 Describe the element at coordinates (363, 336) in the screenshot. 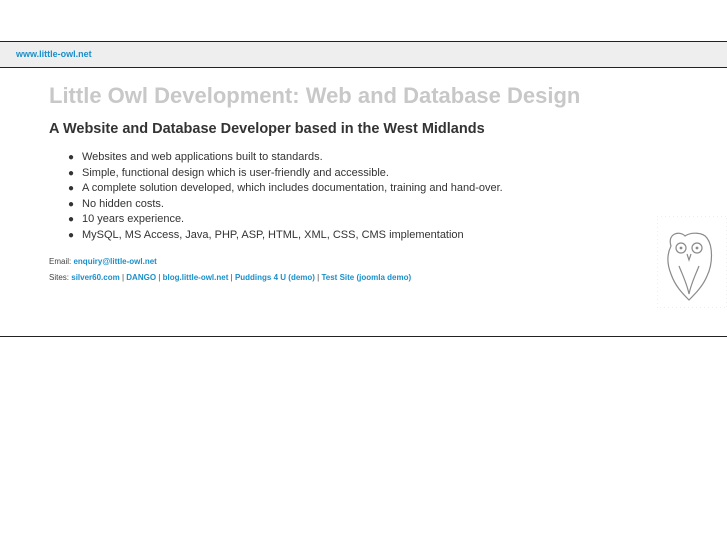

I see `bottom-divider` at that location.